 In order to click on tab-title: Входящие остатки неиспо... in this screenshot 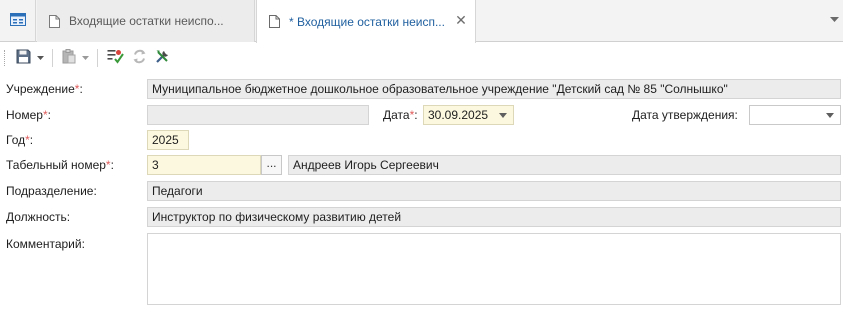, I will do `click(146, 21)`.